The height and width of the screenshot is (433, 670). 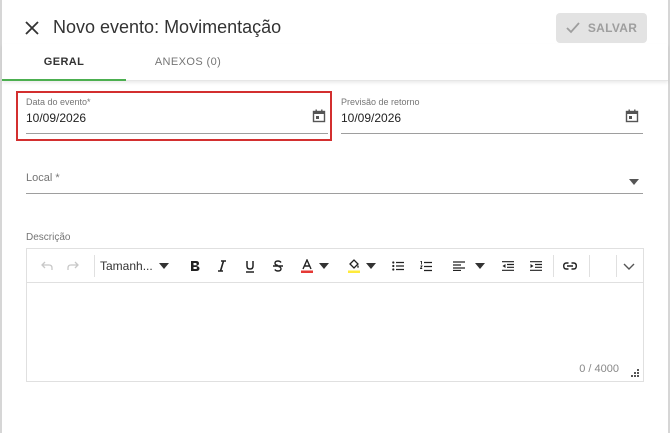 I want to click on numbered-list-icon, so click(x=426, y=265).